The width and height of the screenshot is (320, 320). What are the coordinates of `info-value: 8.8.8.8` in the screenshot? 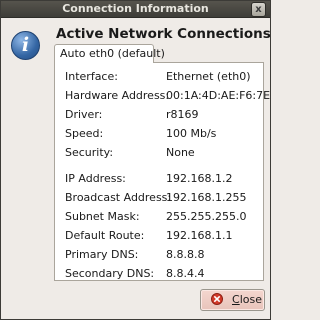 It's located at (185, 254).